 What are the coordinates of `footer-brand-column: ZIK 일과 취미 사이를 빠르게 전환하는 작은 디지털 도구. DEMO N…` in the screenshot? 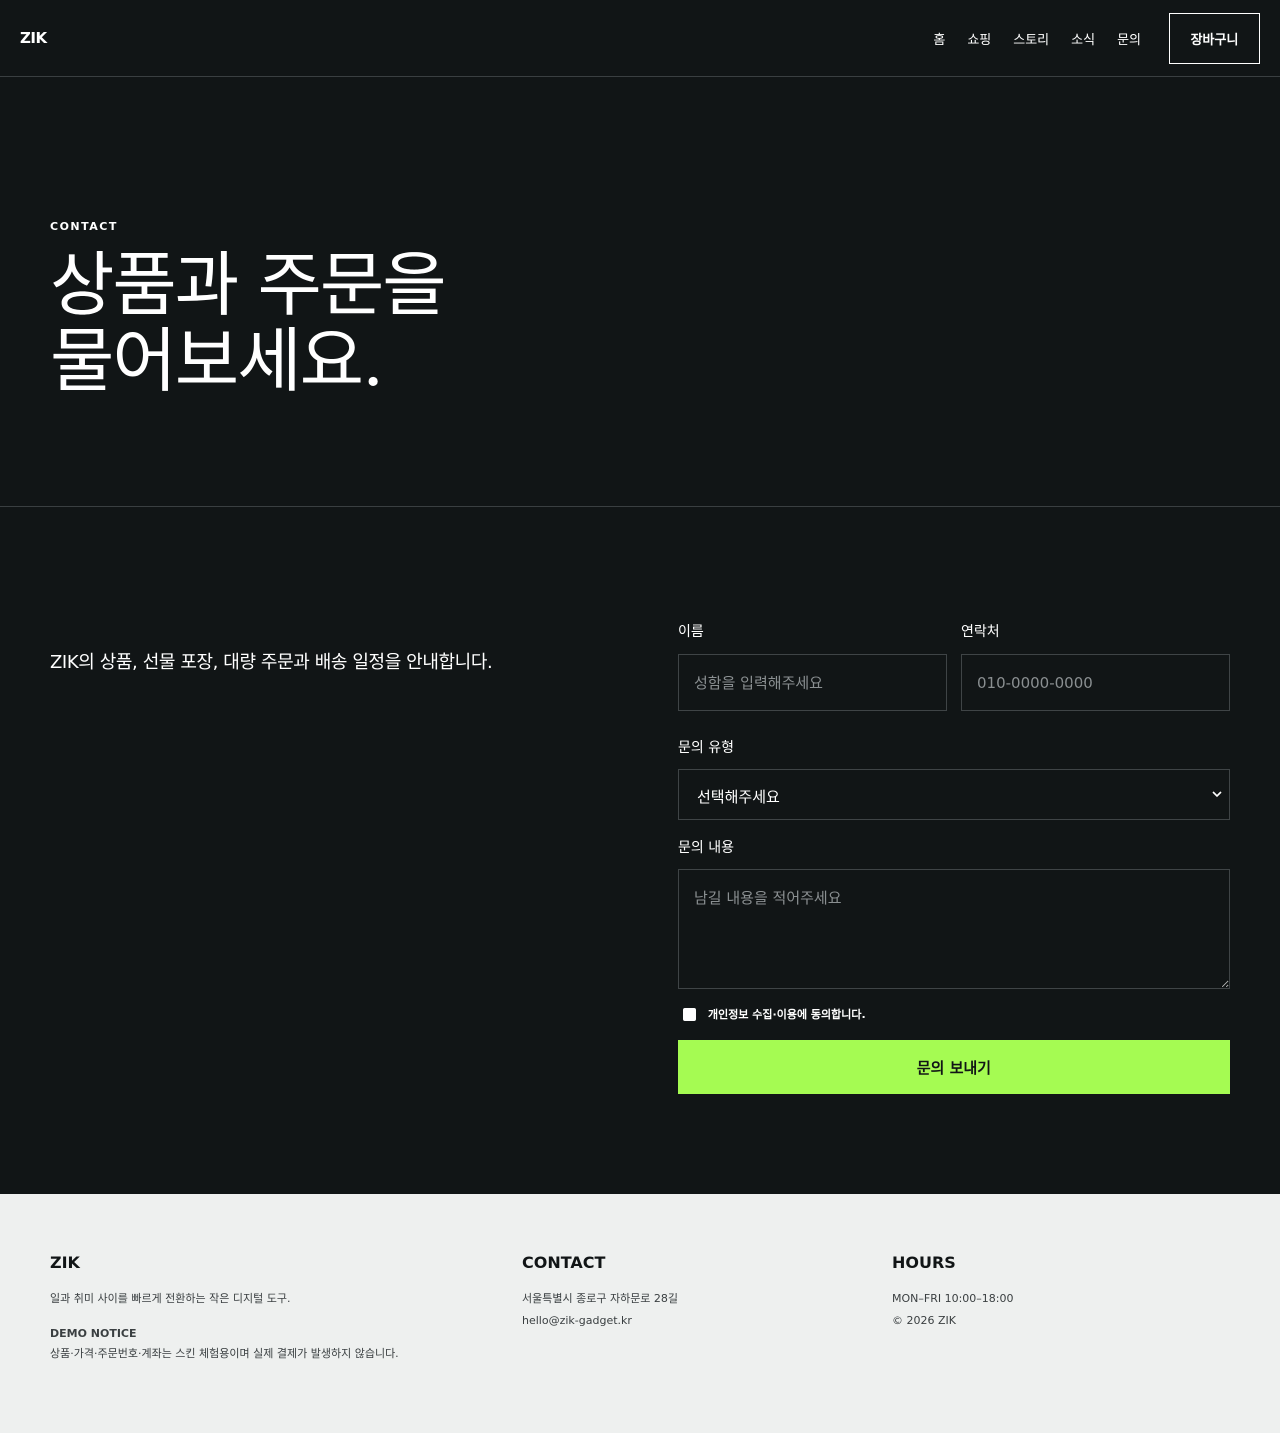 It's located at (224, 1307).